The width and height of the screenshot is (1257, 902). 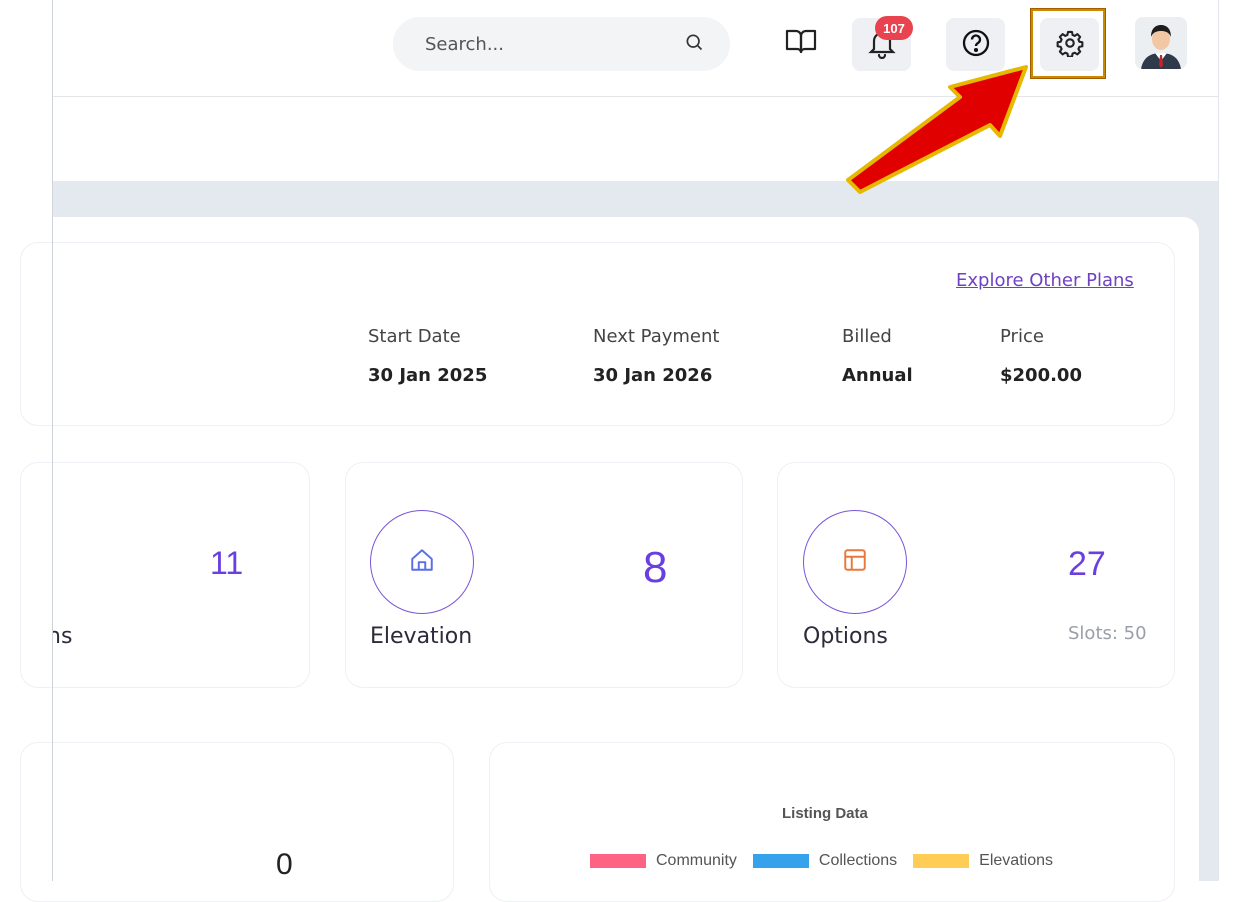 What do you see at coordinates (877, 356) in the screenshot?
I see `billed-column: Billed Annual` at bounding box center [877, 356].